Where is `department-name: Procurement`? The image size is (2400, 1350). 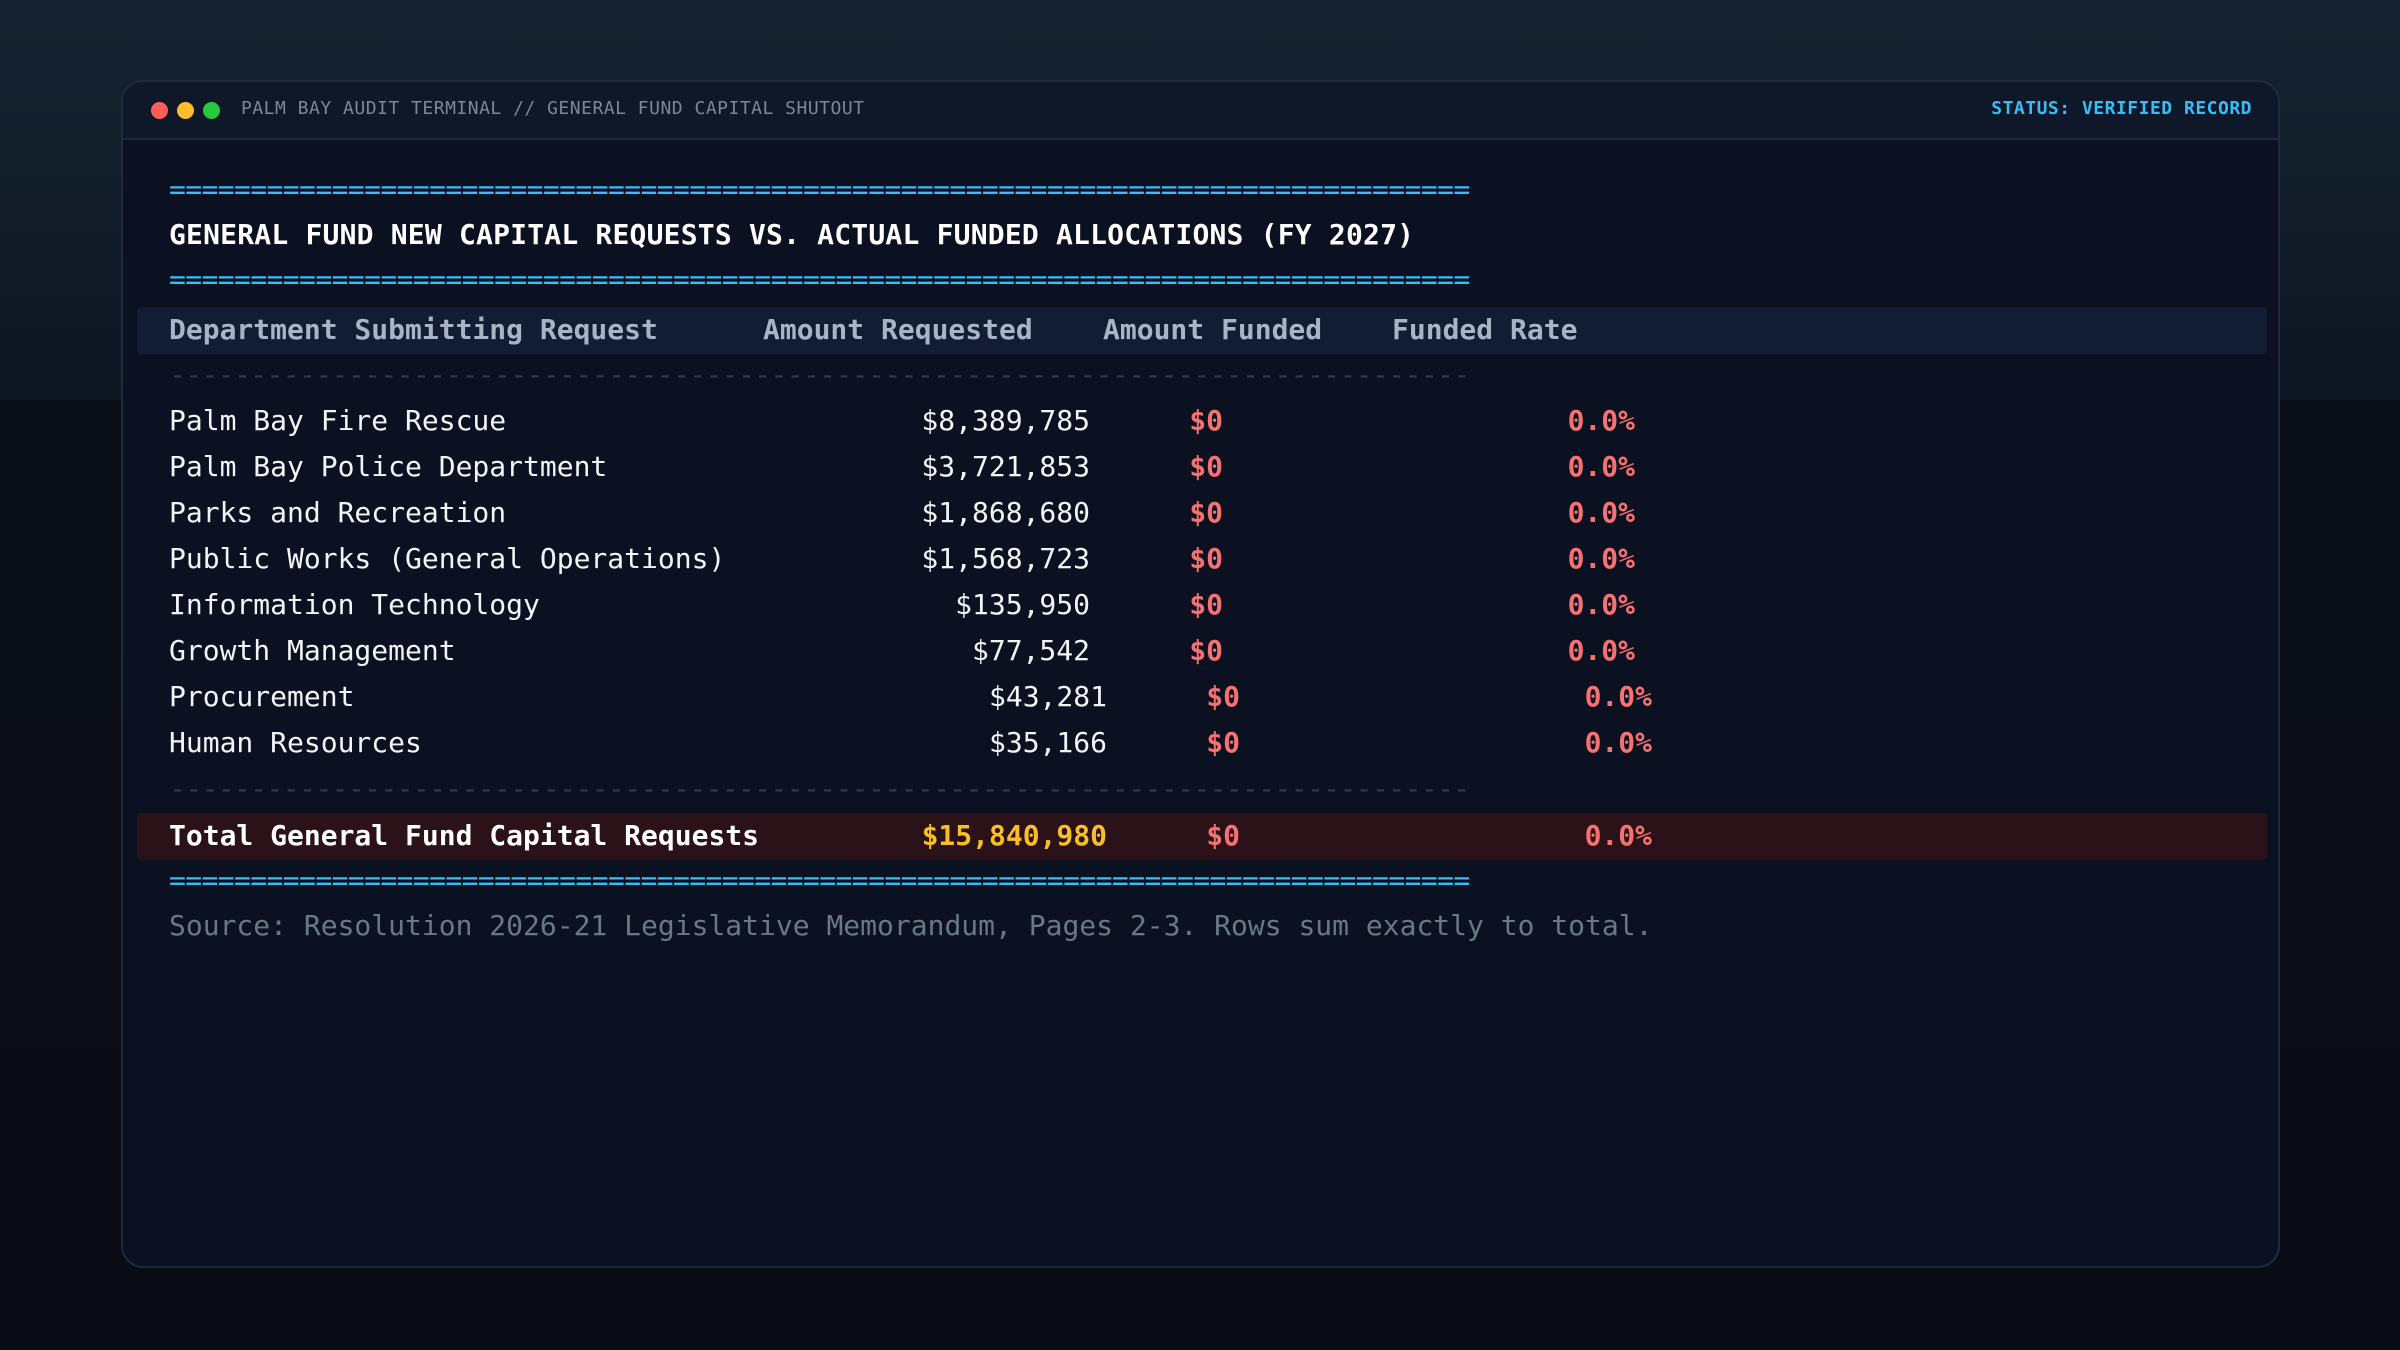
department-name: Procurement is located at coordinates (262, 696).